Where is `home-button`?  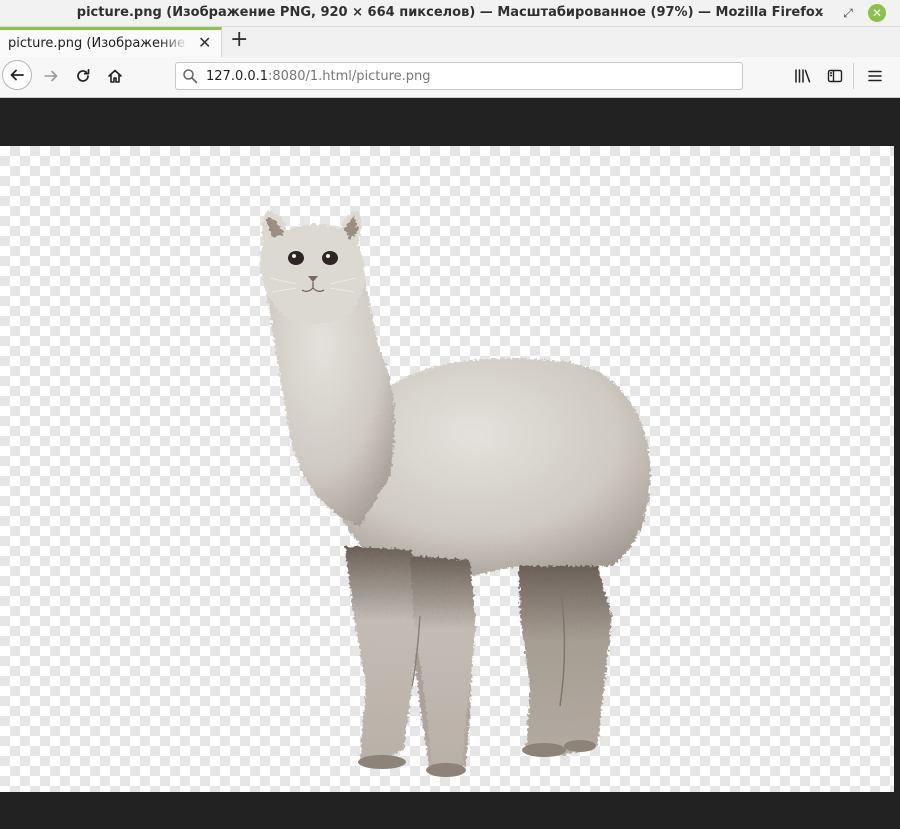 home-button is located at coordinates (115, 76).